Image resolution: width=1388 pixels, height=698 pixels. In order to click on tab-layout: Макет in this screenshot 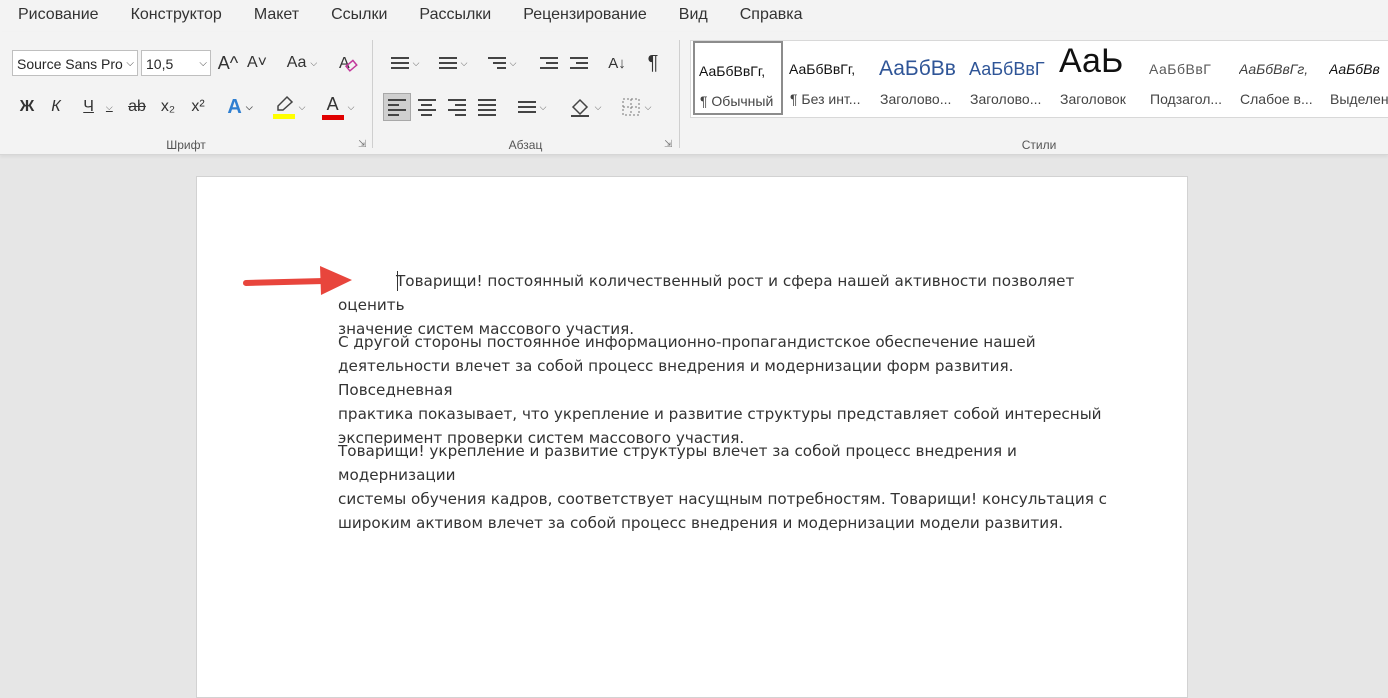, I will do `click(276, 16)`.